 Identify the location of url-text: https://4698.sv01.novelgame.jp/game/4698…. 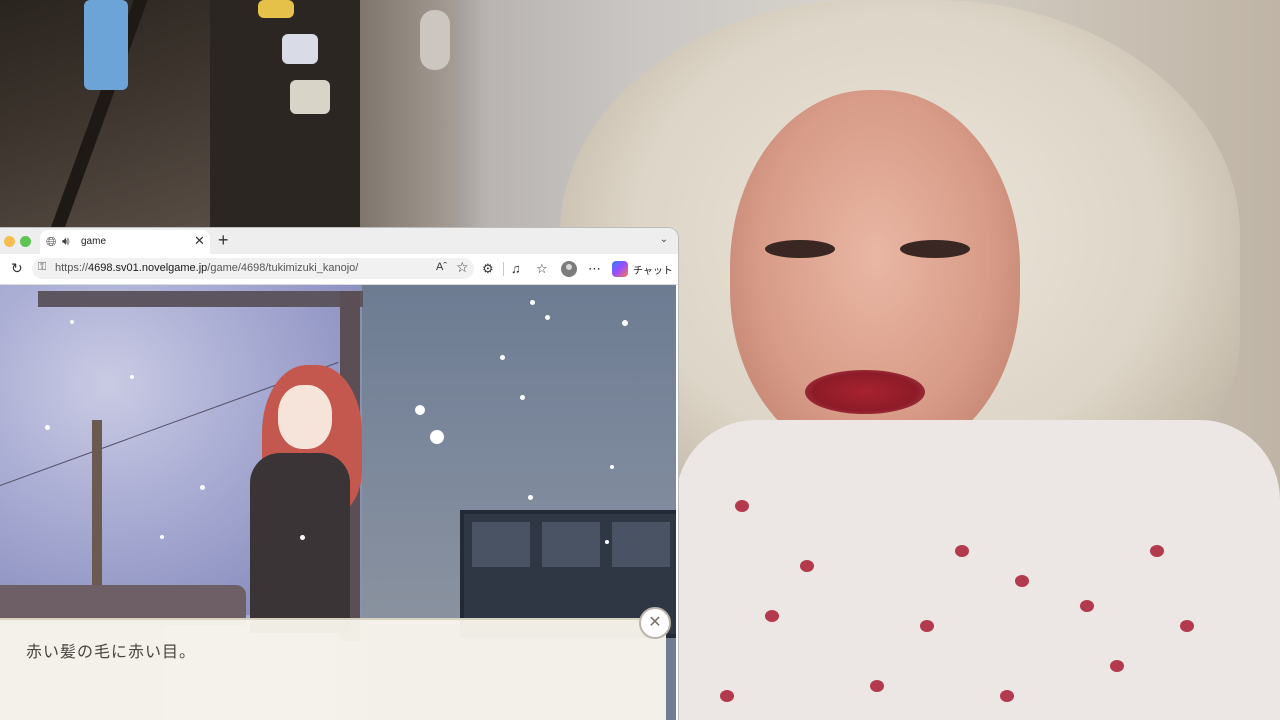
(206, 268).